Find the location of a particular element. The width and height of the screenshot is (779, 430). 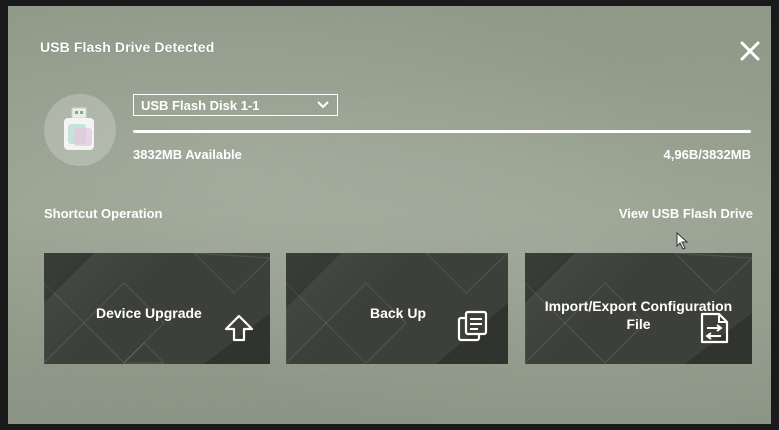

view-usb-flash-drive-link: View USB Flash Drive is located at coordinates (686, 213).